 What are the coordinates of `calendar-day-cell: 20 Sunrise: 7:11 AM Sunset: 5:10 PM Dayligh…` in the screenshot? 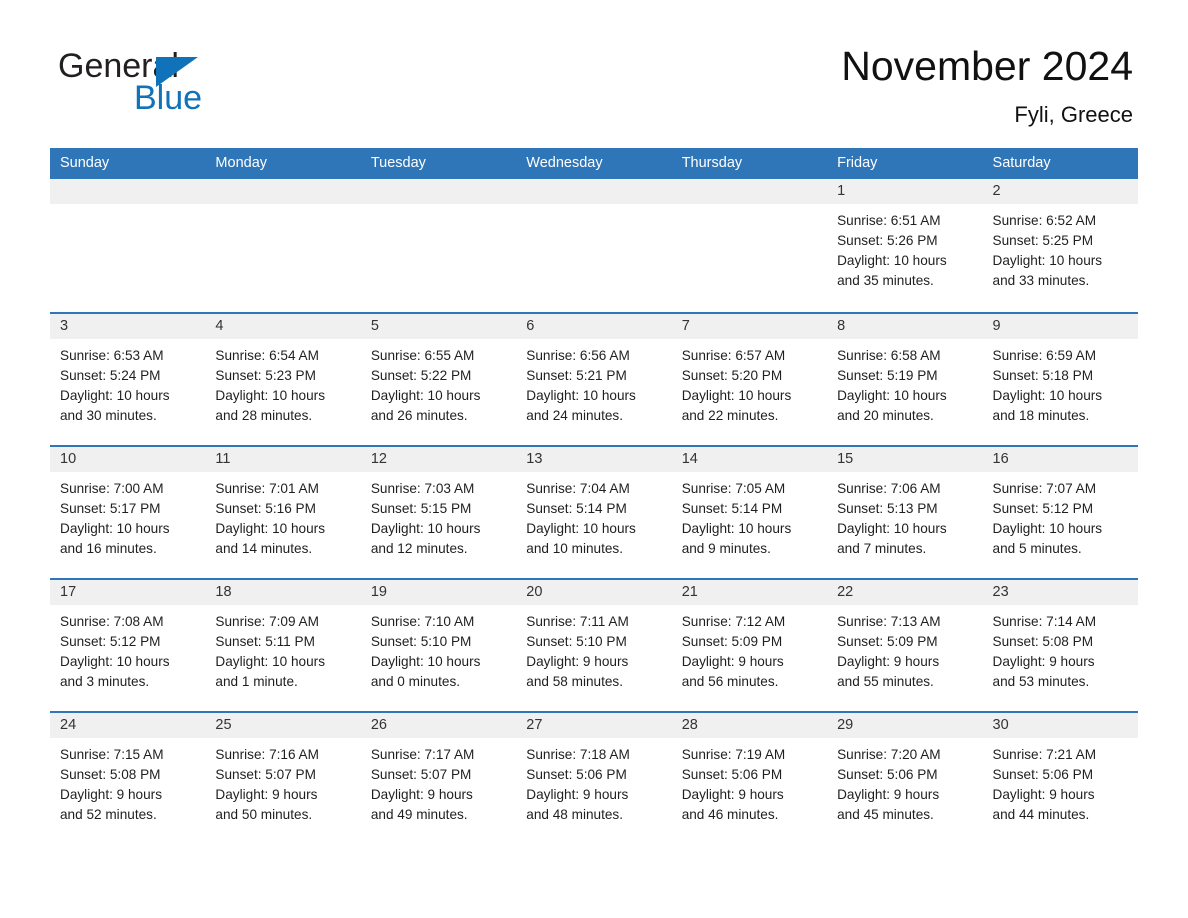 It's located at (593, 645).